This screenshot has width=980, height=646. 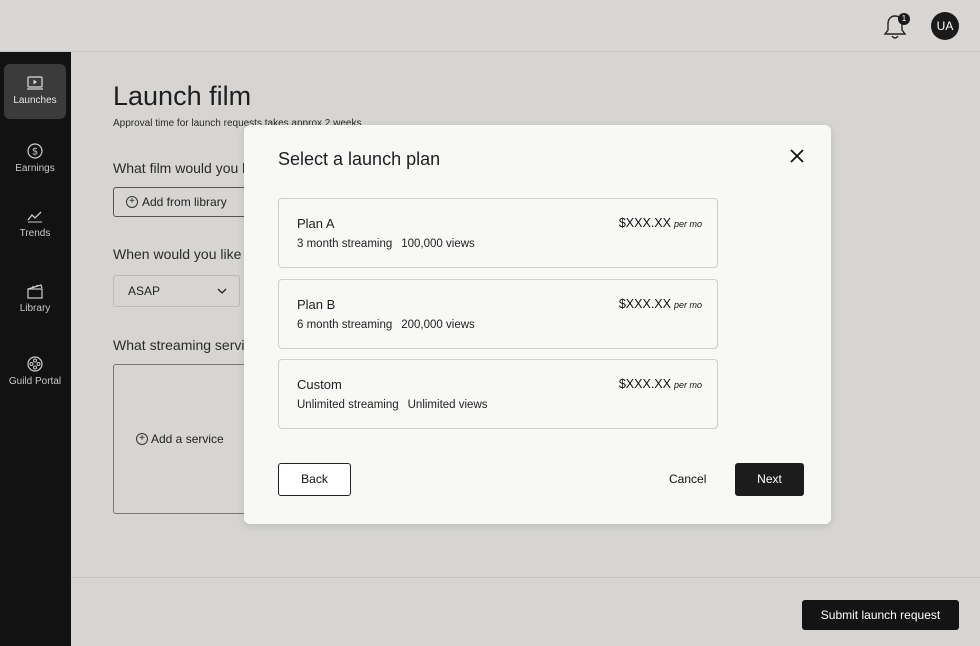 What do you see at coordinates (35, 299) in the screenshot?
I see `sidebar-item-library: Library` at bounding box center [35, 299].